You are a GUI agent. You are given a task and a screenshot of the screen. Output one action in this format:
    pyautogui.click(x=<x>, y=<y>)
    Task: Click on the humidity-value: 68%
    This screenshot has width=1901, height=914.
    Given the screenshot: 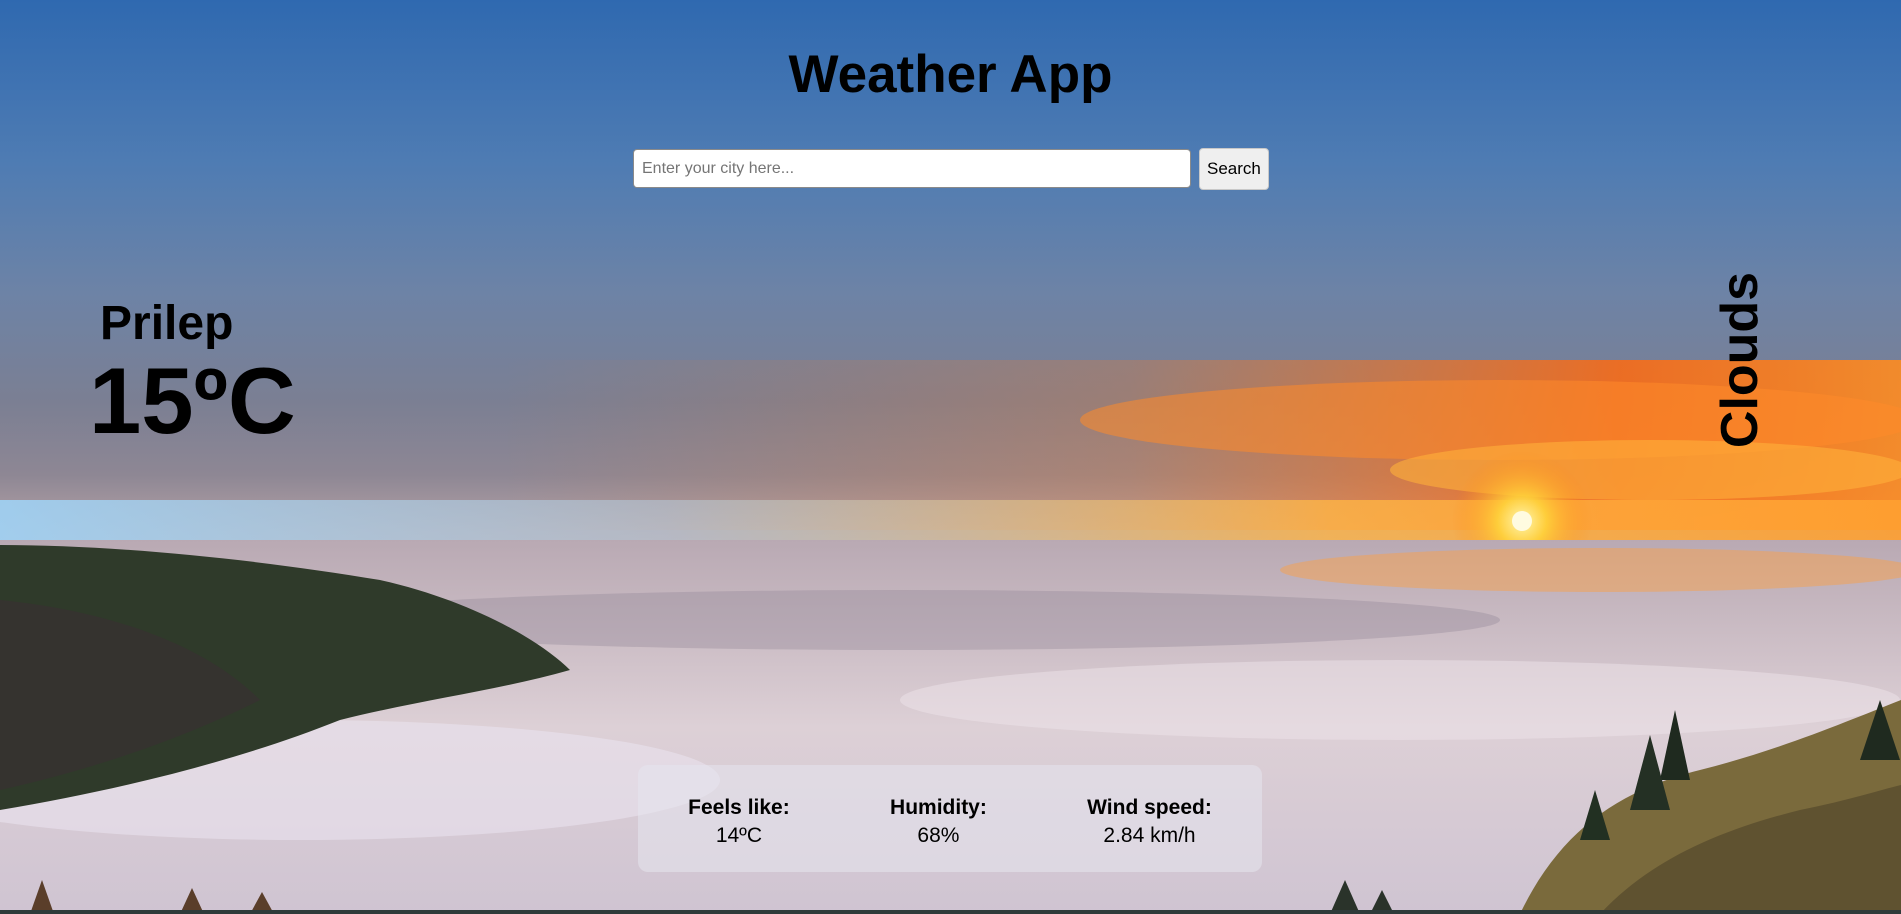 What is the action you would take?
    pyautogui.click(x=938, y=835)
    